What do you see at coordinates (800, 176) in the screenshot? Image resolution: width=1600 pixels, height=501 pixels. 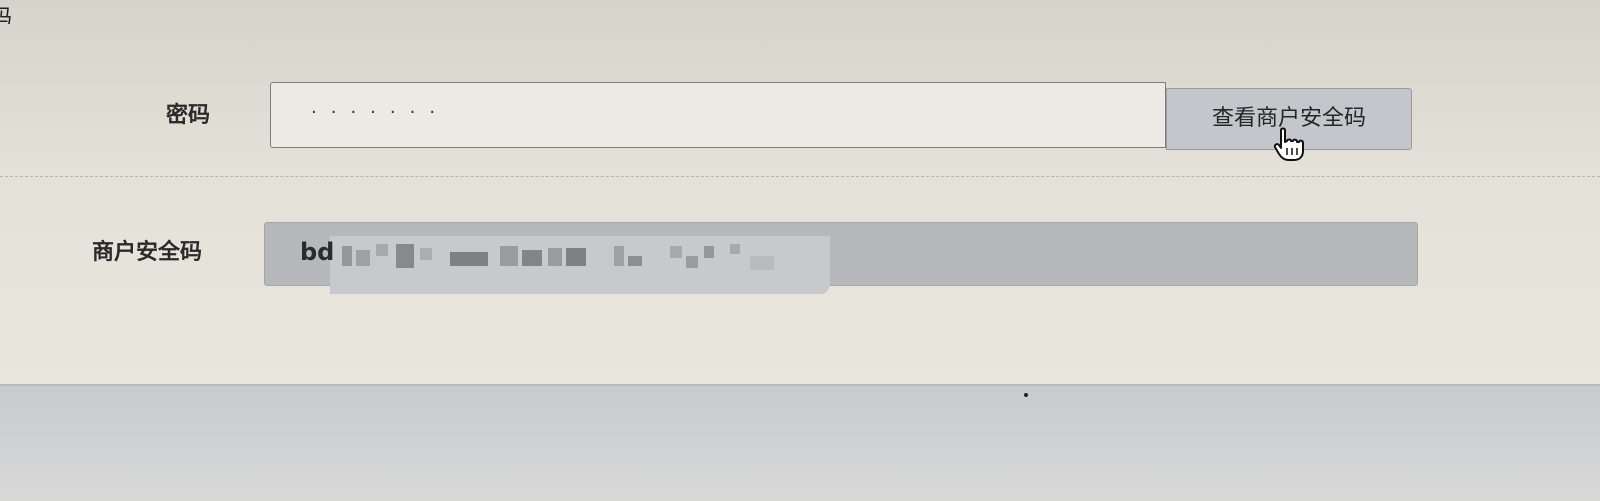 I see `row-divider` at bounding box center [800, 176].